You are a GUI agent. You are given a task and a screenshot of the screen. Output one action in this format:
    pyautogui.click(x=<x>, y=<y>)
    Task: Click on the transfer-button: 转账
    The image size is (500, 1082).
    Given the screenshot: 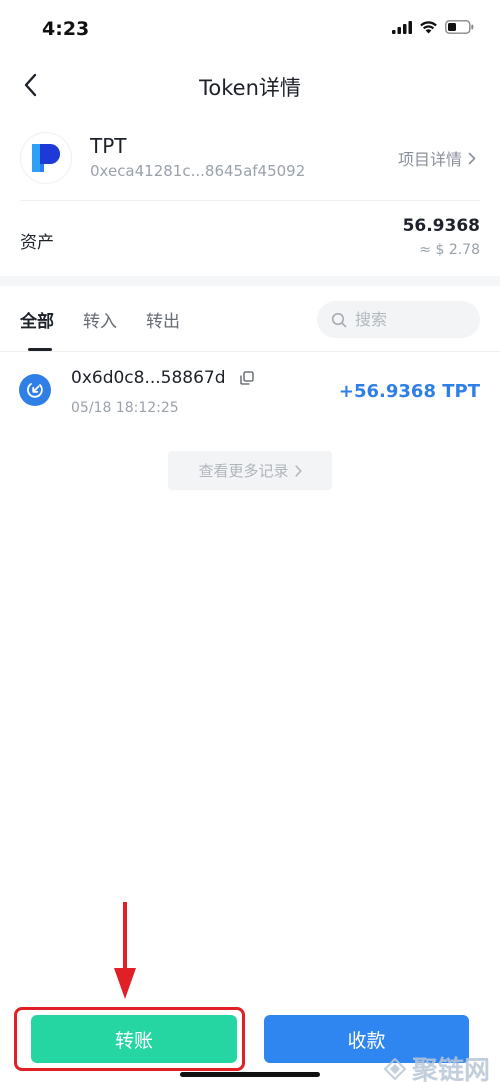 What is the action you would take?
    pyautogui.click(x=134, y=1039)
    